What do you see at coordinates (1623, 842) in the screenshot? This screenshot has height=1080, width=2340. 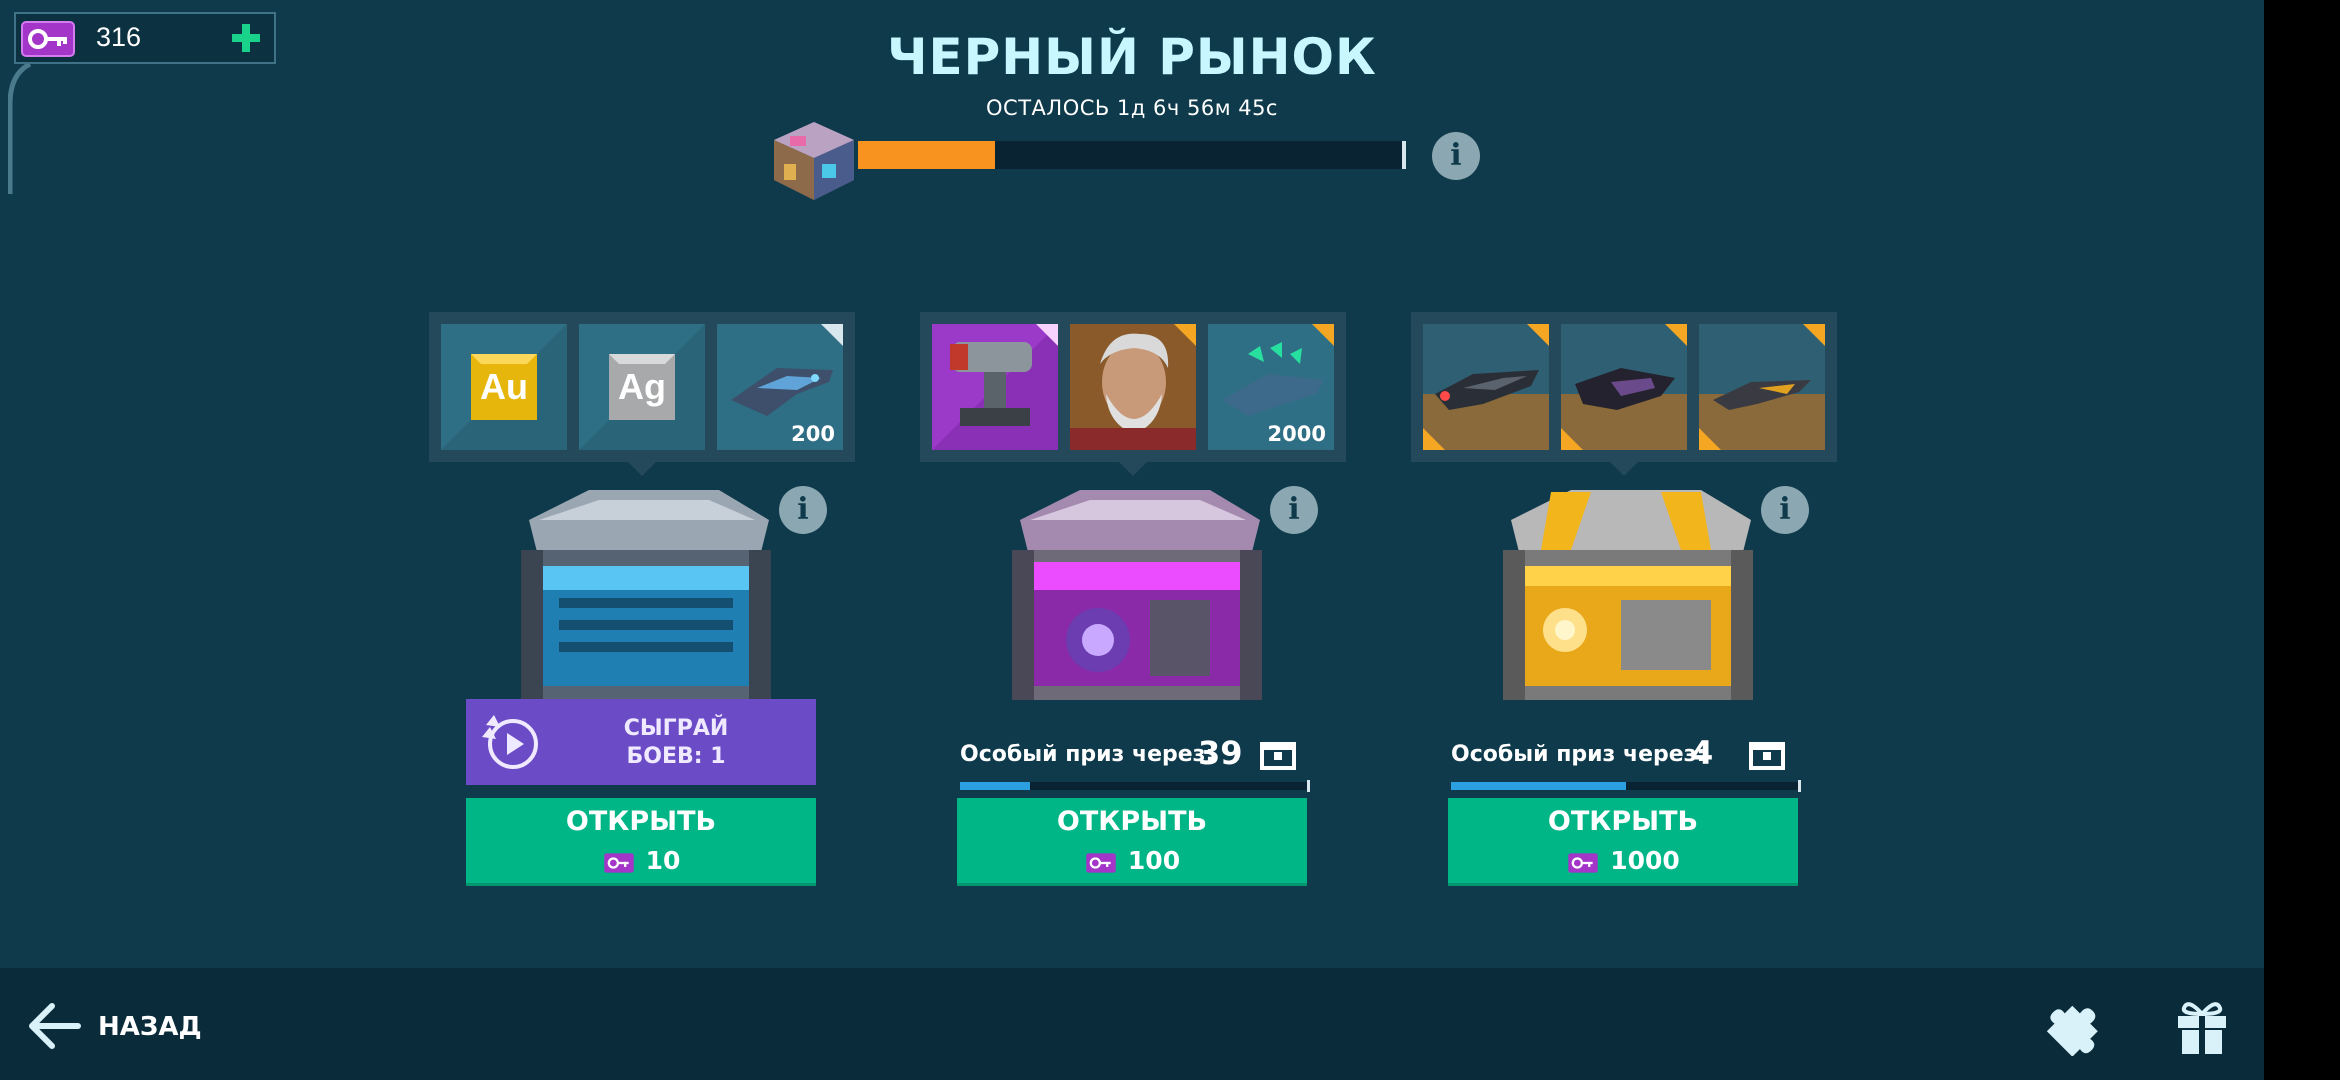 I see `open-chest-button: ОТКРЫТЬ 1000` at bounding box center [1623, 842].